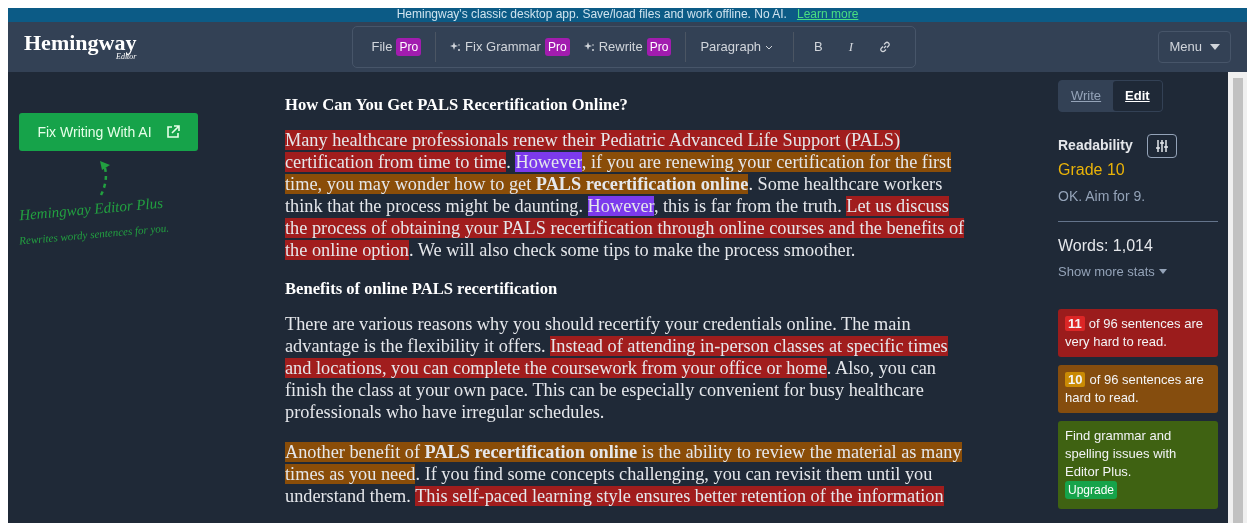  I want to click on word-count: Words: 1,014, so click(1106, 245).